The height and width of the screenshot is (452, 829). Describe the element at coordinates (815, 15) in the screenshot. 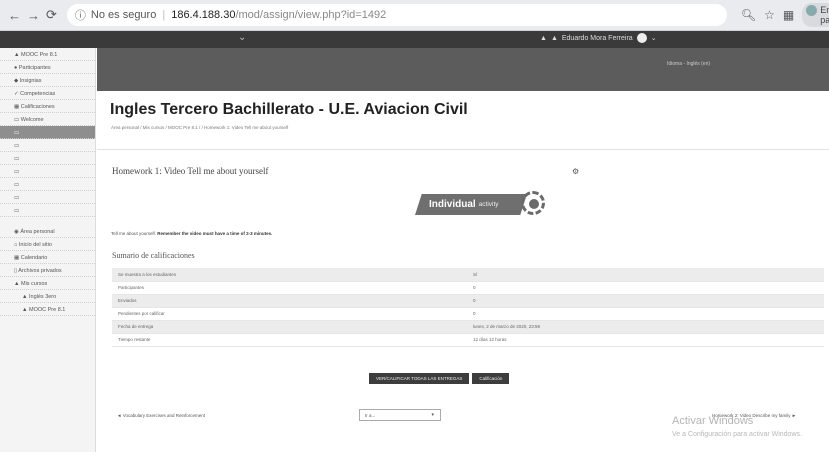

I see `profile-pause-button: En pausa` at that location.